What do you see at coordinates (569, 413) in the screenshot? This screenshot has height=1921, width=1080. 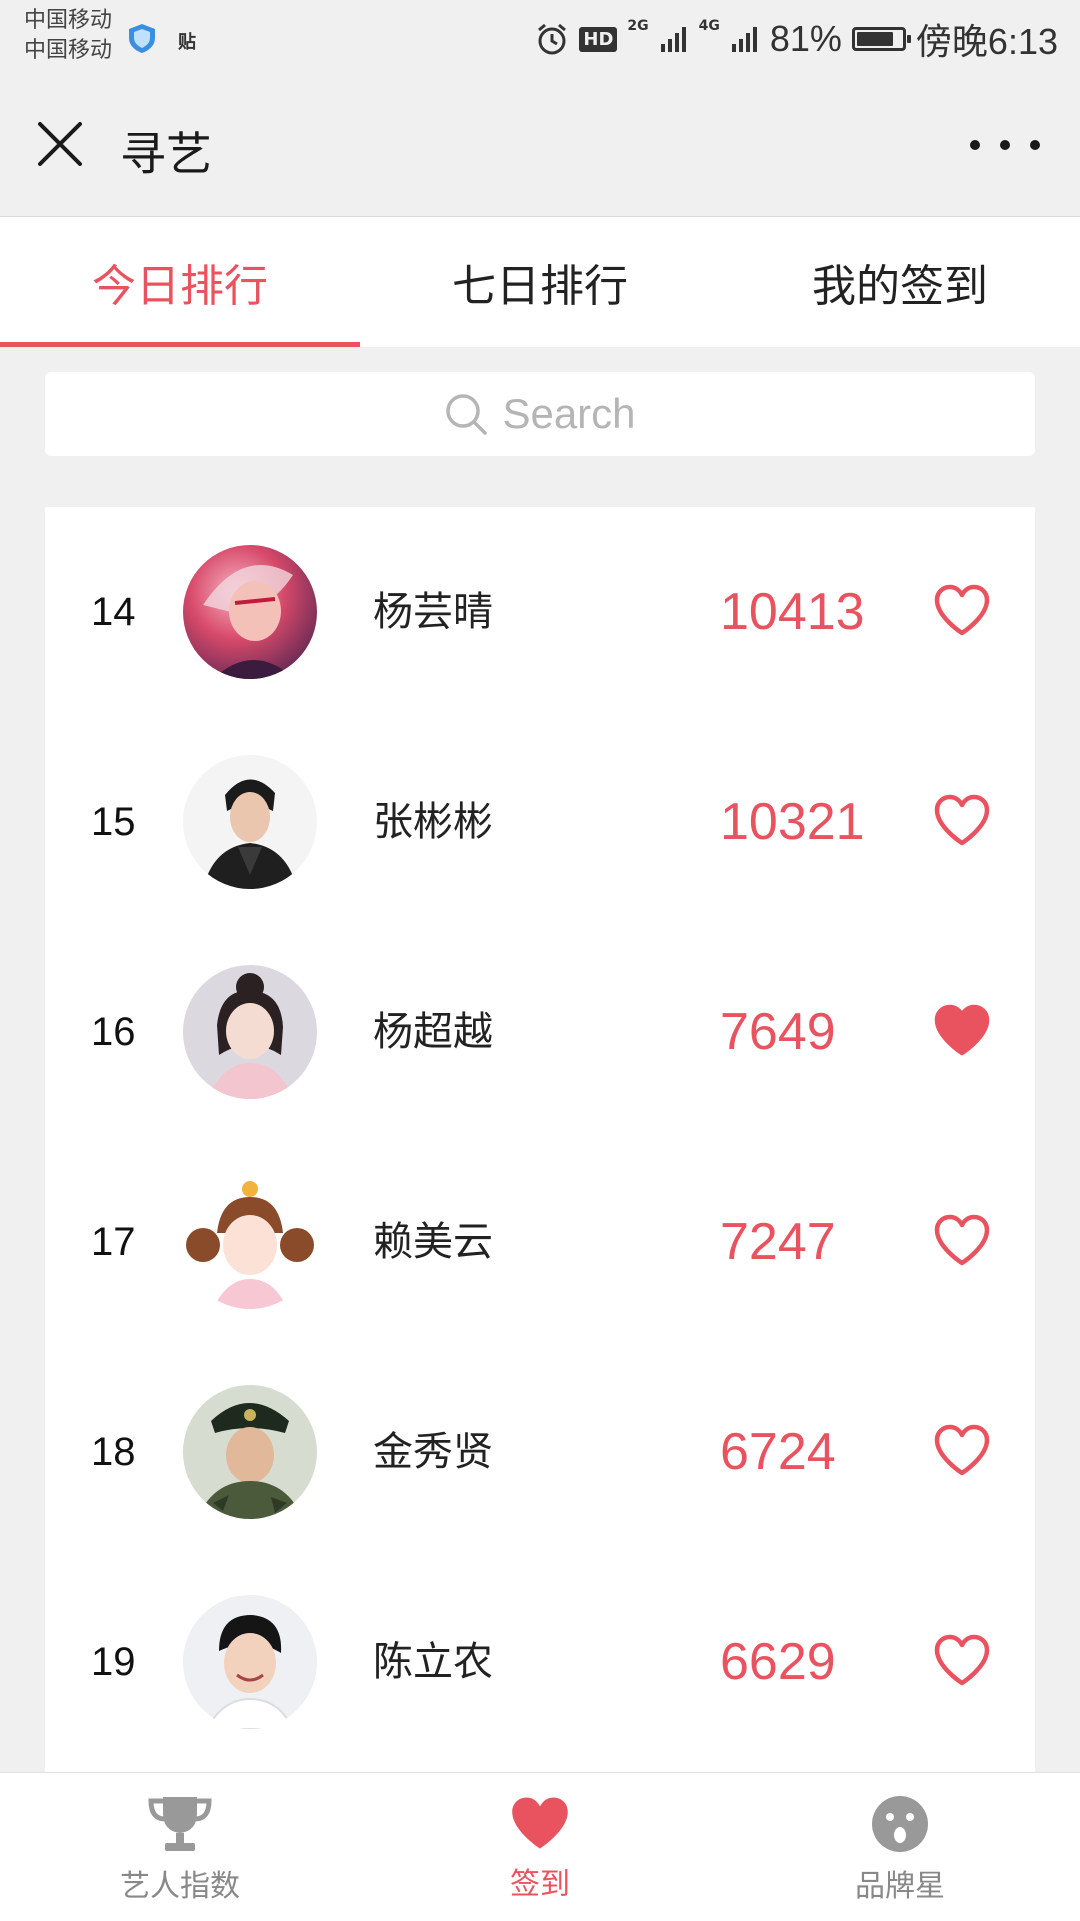 I see `search-placeholder: Search` at bounding box center [569, 413].